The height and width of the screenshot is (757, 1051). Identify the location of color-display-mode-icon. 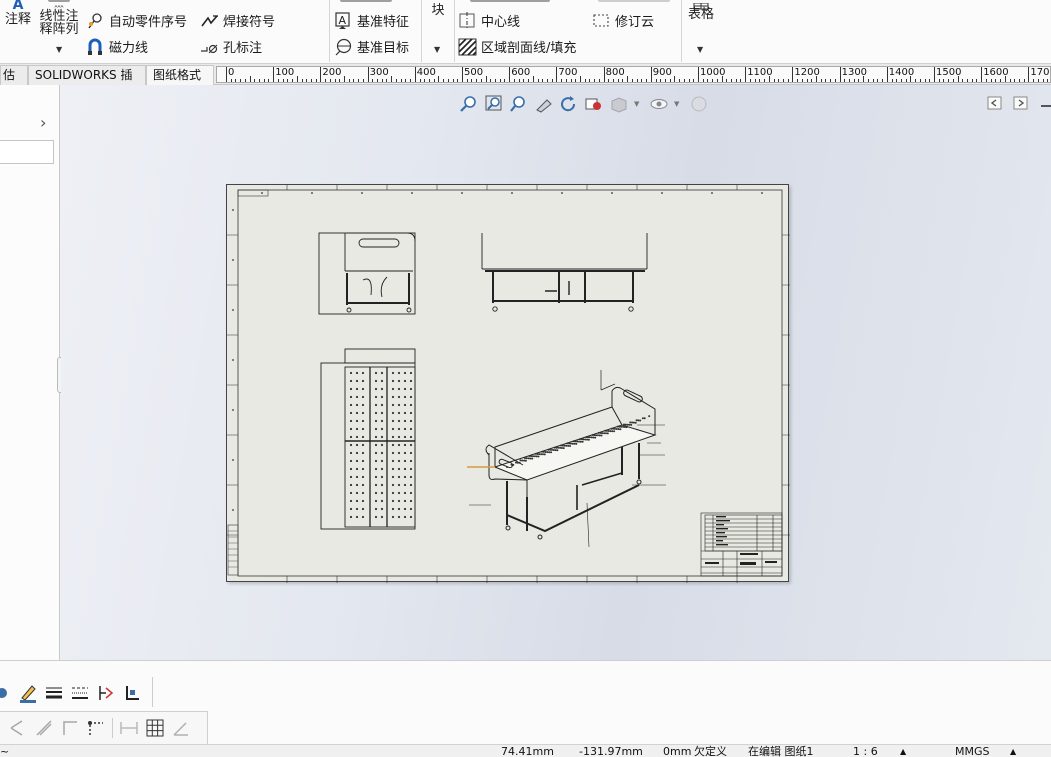
(132, 693).